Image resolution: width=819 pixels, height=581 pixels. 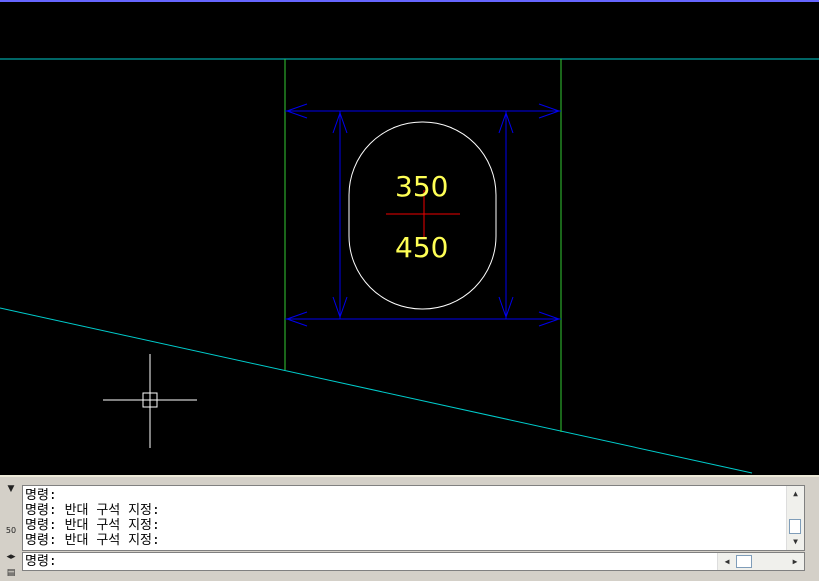 What do you see at coordinates (150, 401) in the screenshot?
I see `crosshair-cursor` at bounding box center [150, 401].